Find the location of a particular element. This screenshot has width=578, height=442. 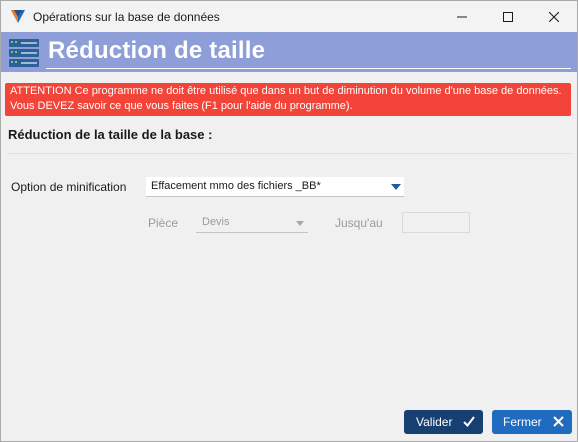

title-bar: Opérations sur la base de données is located at coordinates (289, 16).